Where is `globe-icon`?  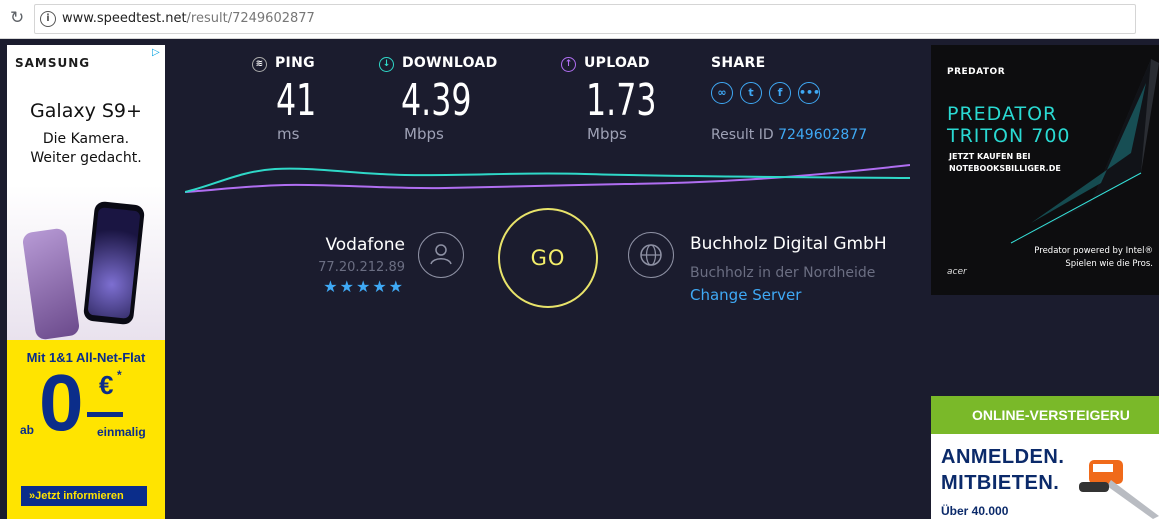
globe-icon is located at coordinates (651, 255).